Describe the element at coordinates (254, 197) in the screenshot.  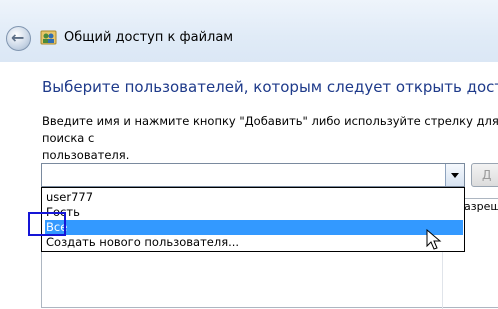
I see `dropdown-item-user777: user777` at that location.